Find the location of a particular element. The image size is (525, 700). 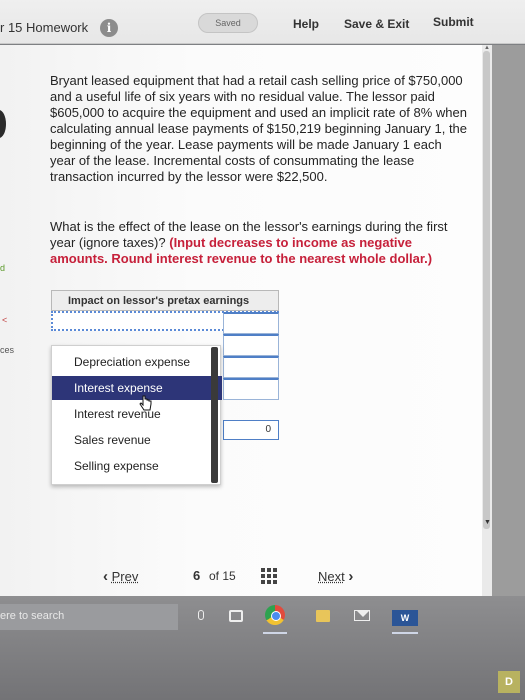

dropdown-scrollbar is located at coordinates (214, 415).